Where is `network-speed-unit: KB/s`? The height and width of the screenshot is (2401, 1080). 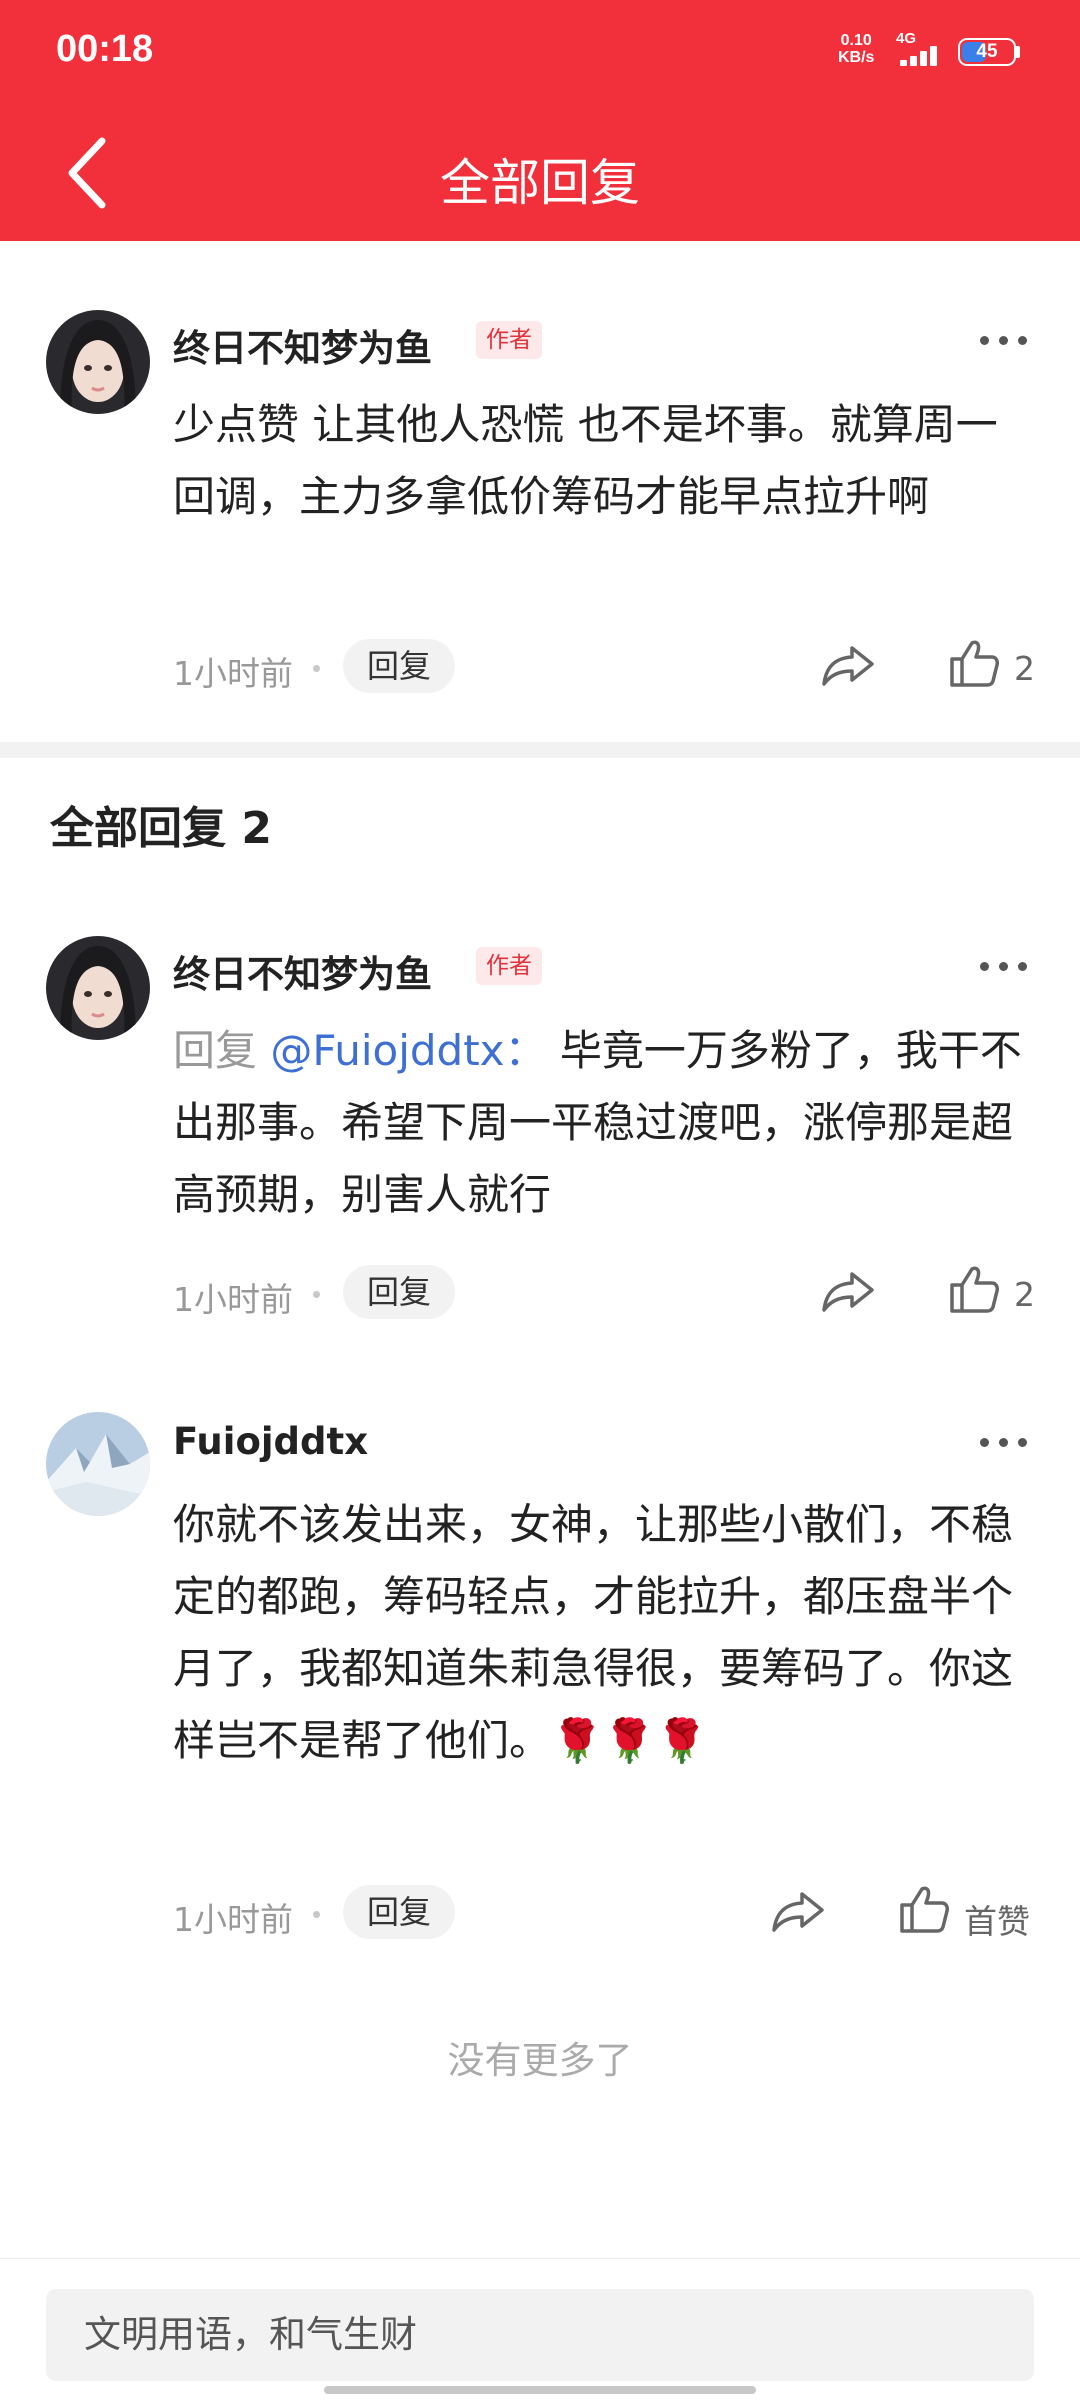 network-speed-unit: KB/s is located at coordinates (856, 57).